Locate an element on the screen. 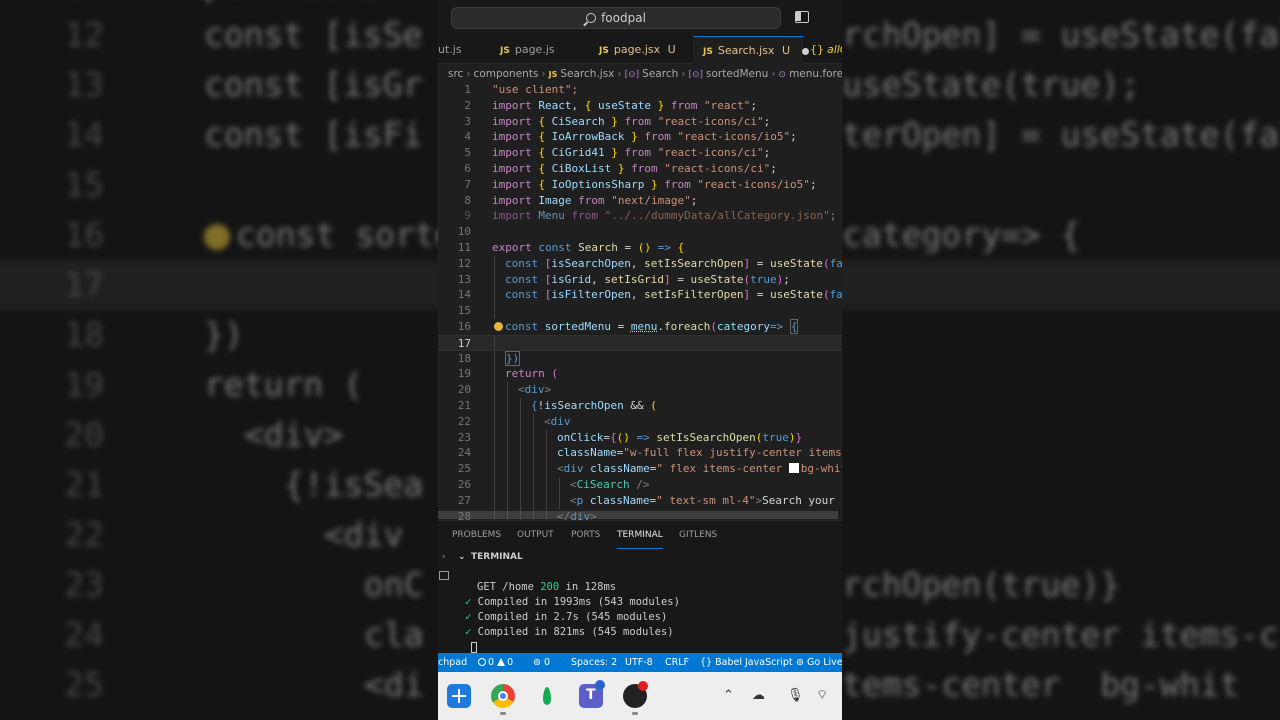  tab-ports: PORTS is located at coordinates (585, 535).